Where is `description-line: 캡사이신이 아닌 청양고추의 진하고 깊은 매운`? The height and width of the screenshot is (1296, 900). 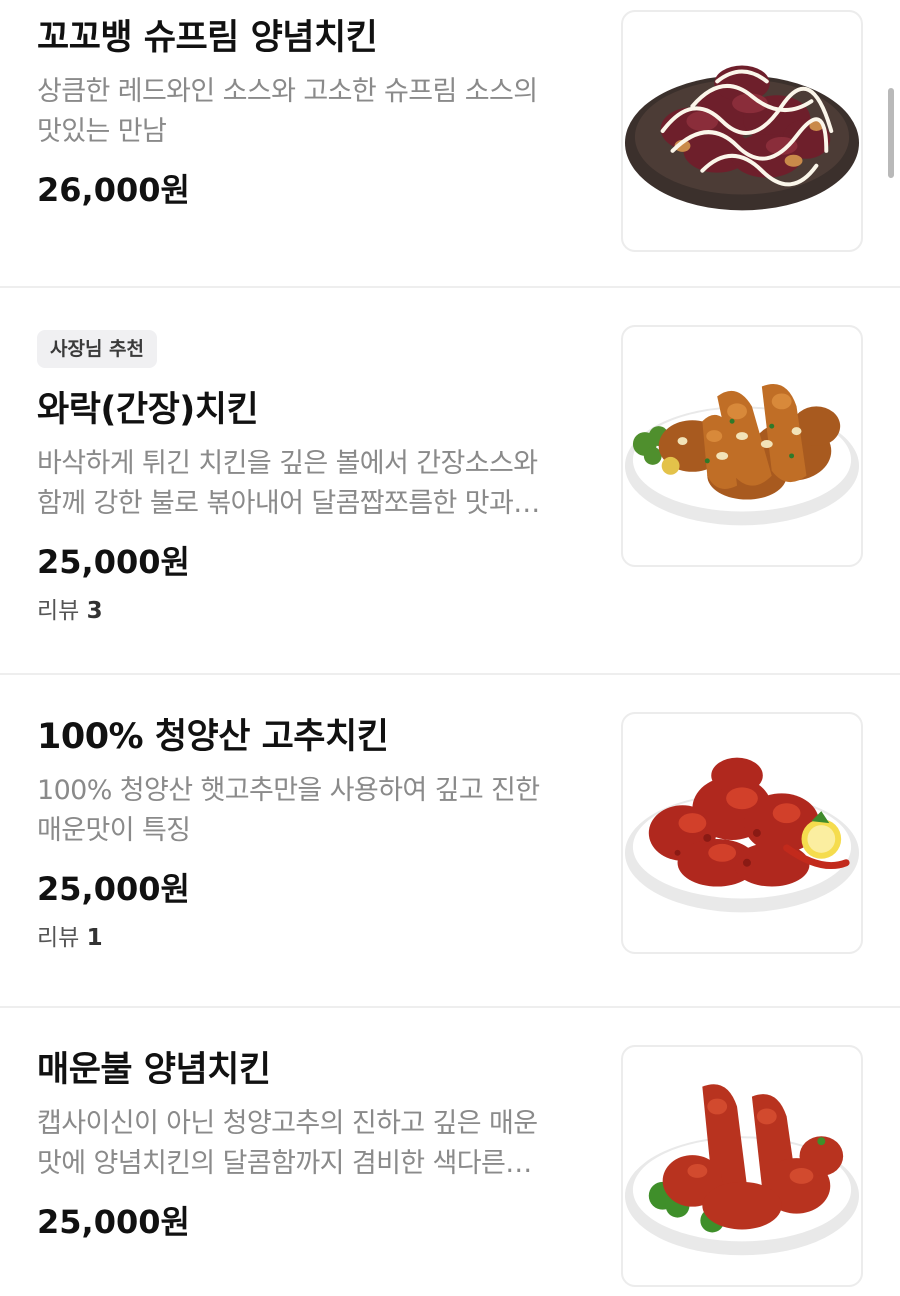 description-line: 캡사이신이 아닌 청양고추의 진하고 깊은 매운 is located at coordinates (287, 1123).